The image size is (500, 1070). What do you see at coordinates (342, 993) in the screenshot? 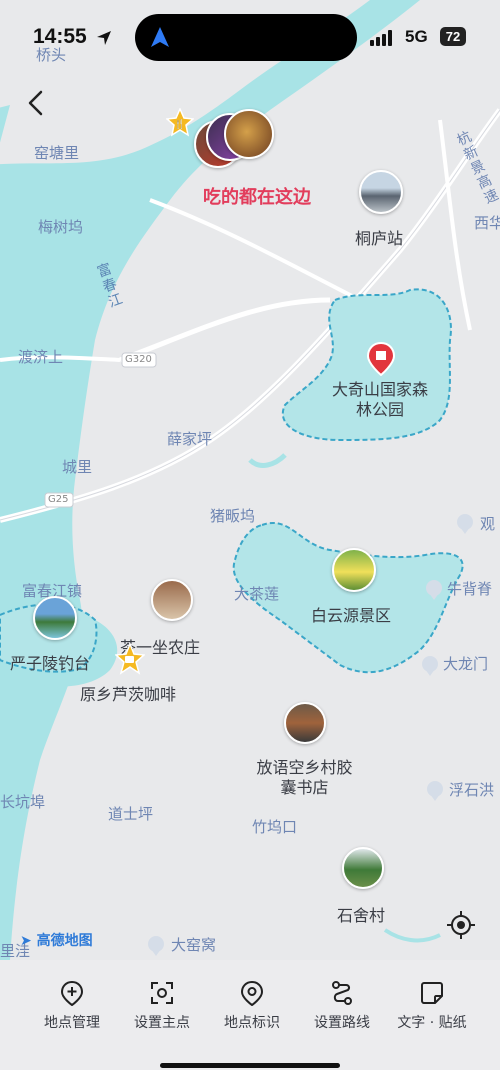
I see `route-icon` at bounding box center [342, 993].